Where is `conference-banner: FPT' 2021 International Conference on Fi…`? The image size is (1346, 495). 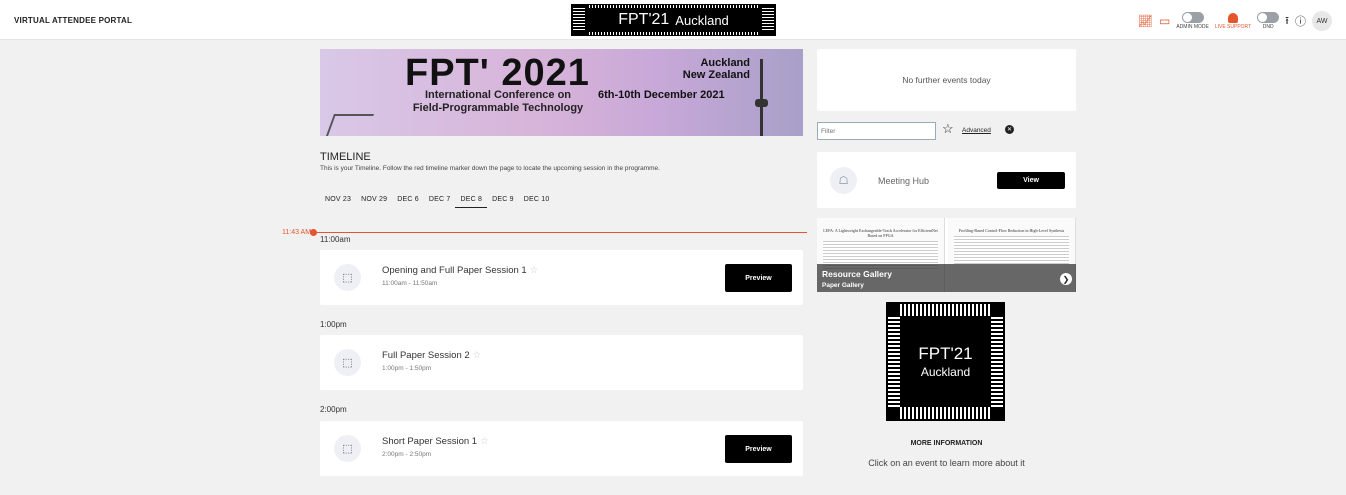 conference-banner: FPT' 2021 International Conference on Fi… is located at coordinates (561, 92).